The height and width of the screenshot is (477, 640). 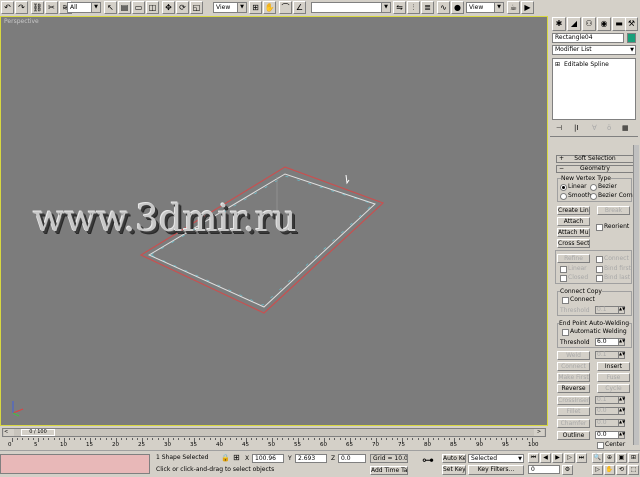 What do you see at coordinates (631, 38) in the screenshot?
I see `object-color-swatch` at bounding box center [631, 38].